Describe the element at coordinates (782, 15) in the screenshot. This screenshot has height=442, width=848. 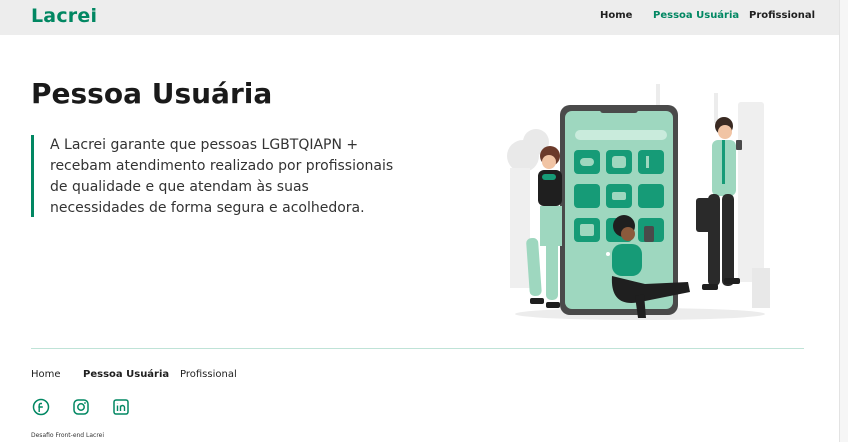
I see `nav-profissional: Profissional` at that location.